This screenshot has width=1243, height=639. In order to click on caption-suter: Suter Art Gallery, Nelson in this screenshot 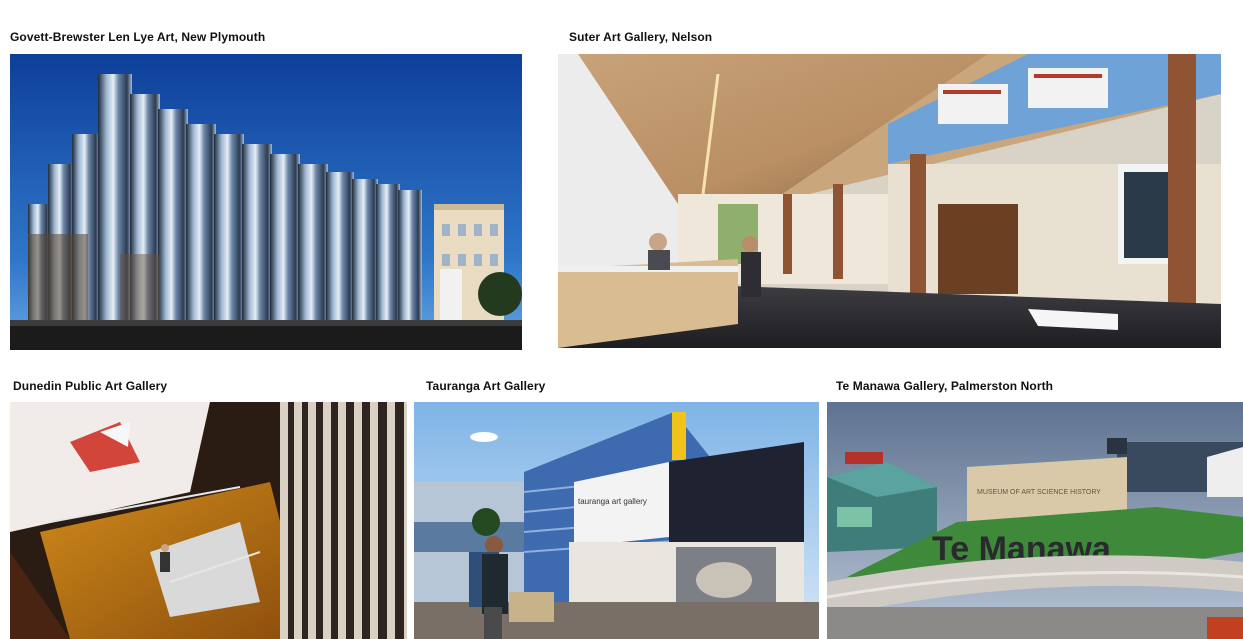, I will do `click(641, 37)`.